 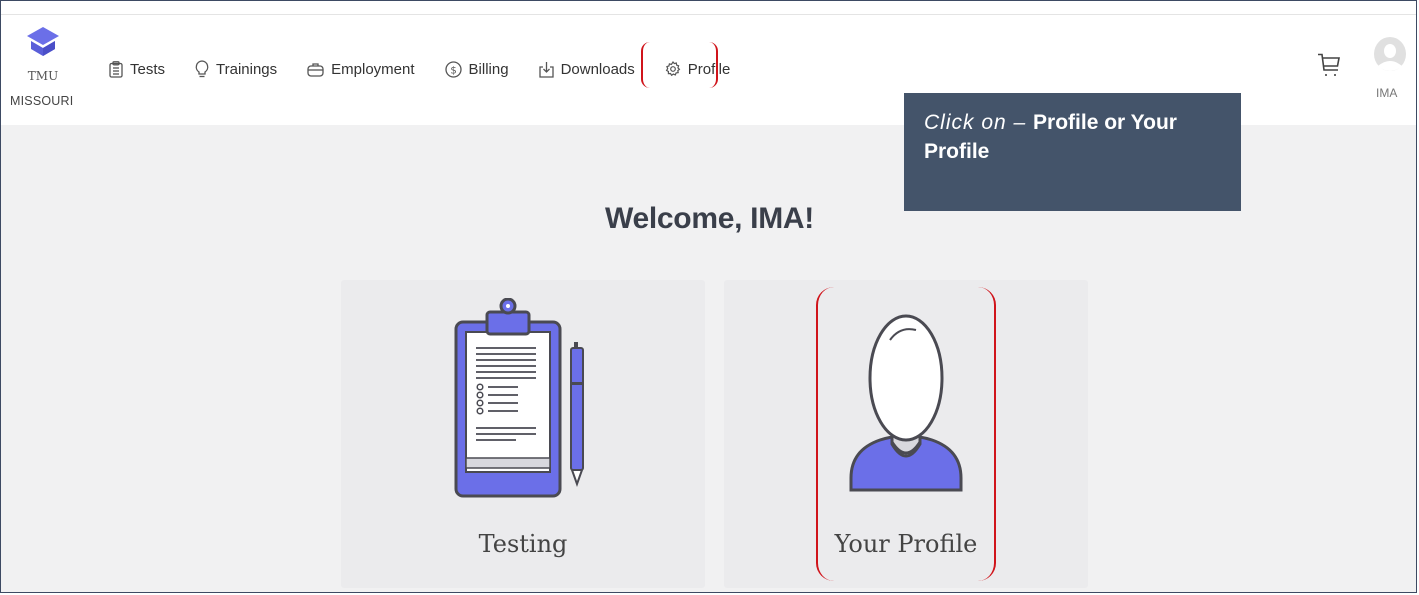 What do you see at coordinates (315, 69) in the screenshot?
I see `briefcase-icon` at bounding box center [315, 69].